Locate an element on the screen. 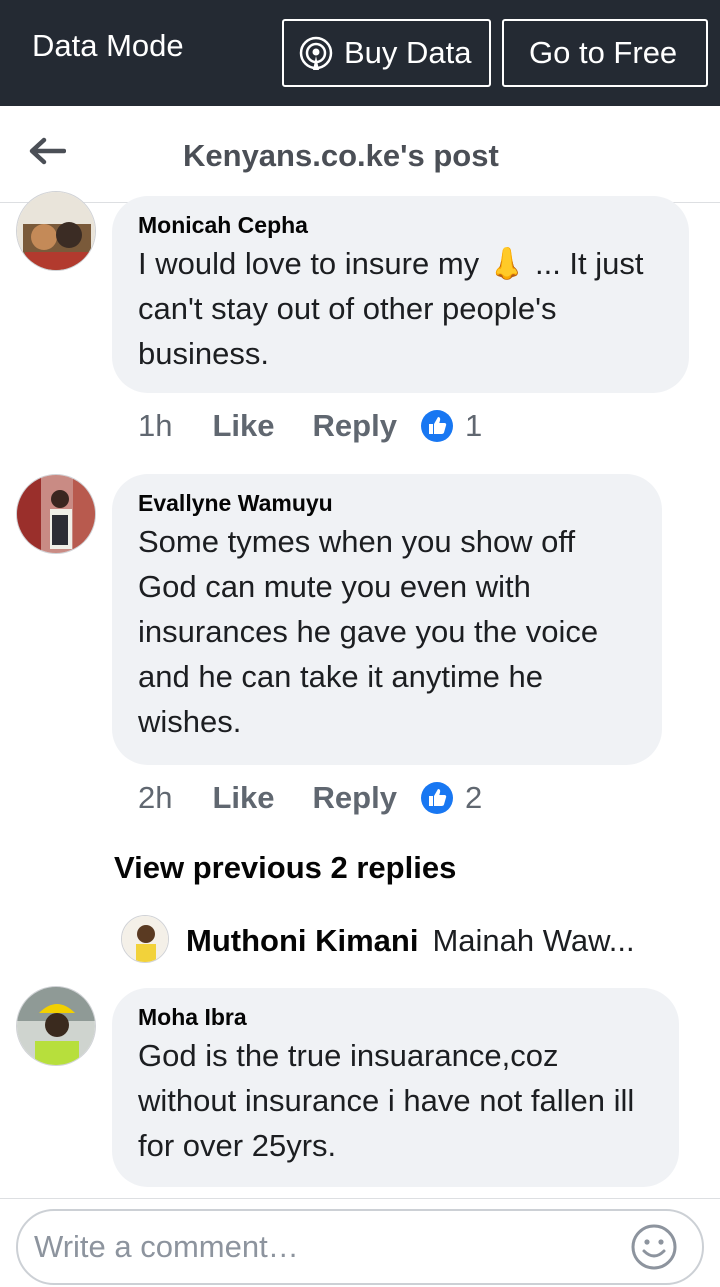  broadcast-icon is located at coordinates (316, 53).